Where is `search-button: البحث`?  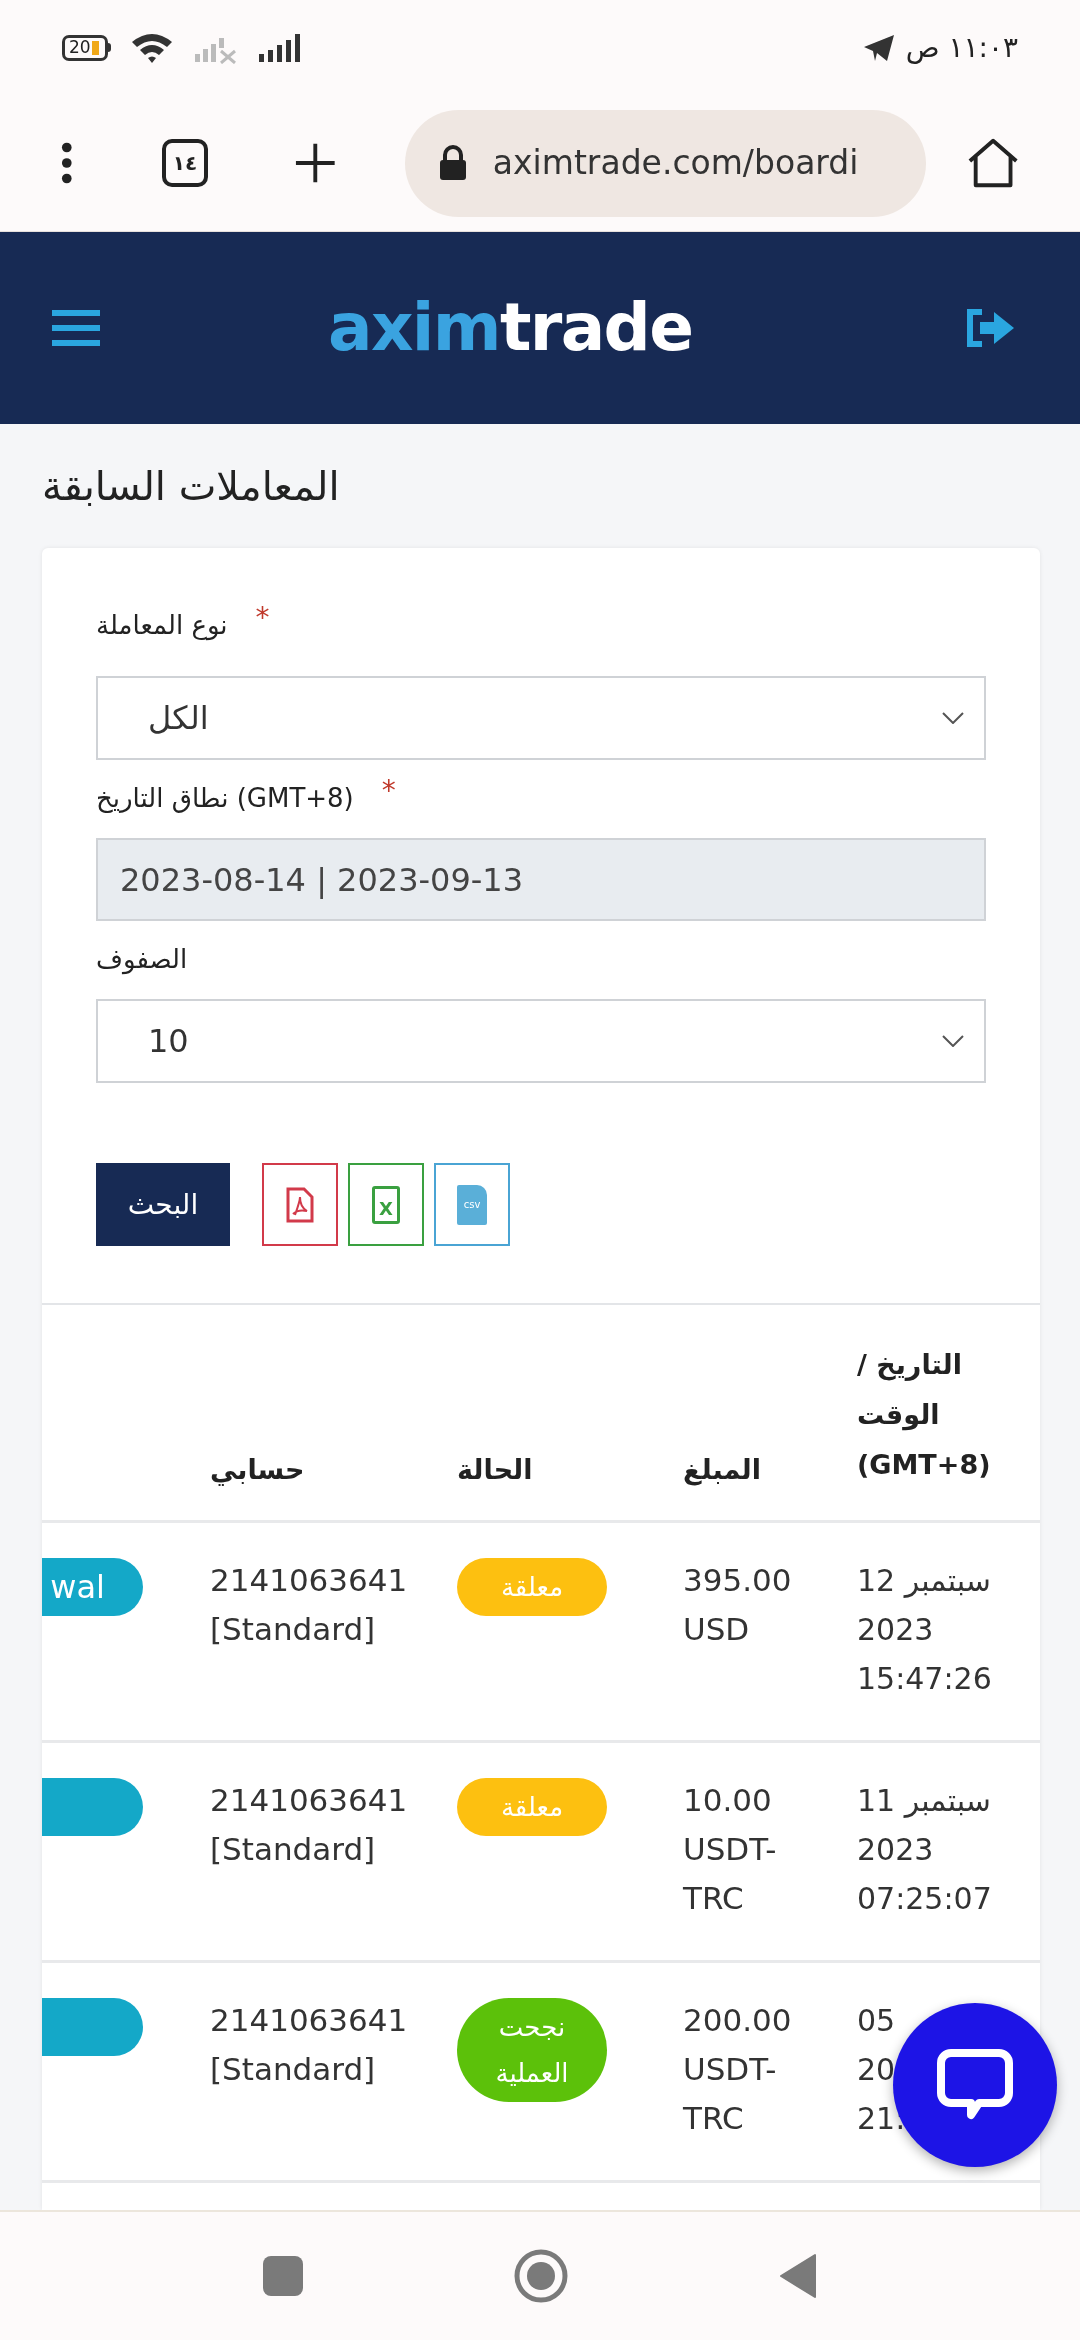
search-button: البحث is located at coordinates (163, 1204).